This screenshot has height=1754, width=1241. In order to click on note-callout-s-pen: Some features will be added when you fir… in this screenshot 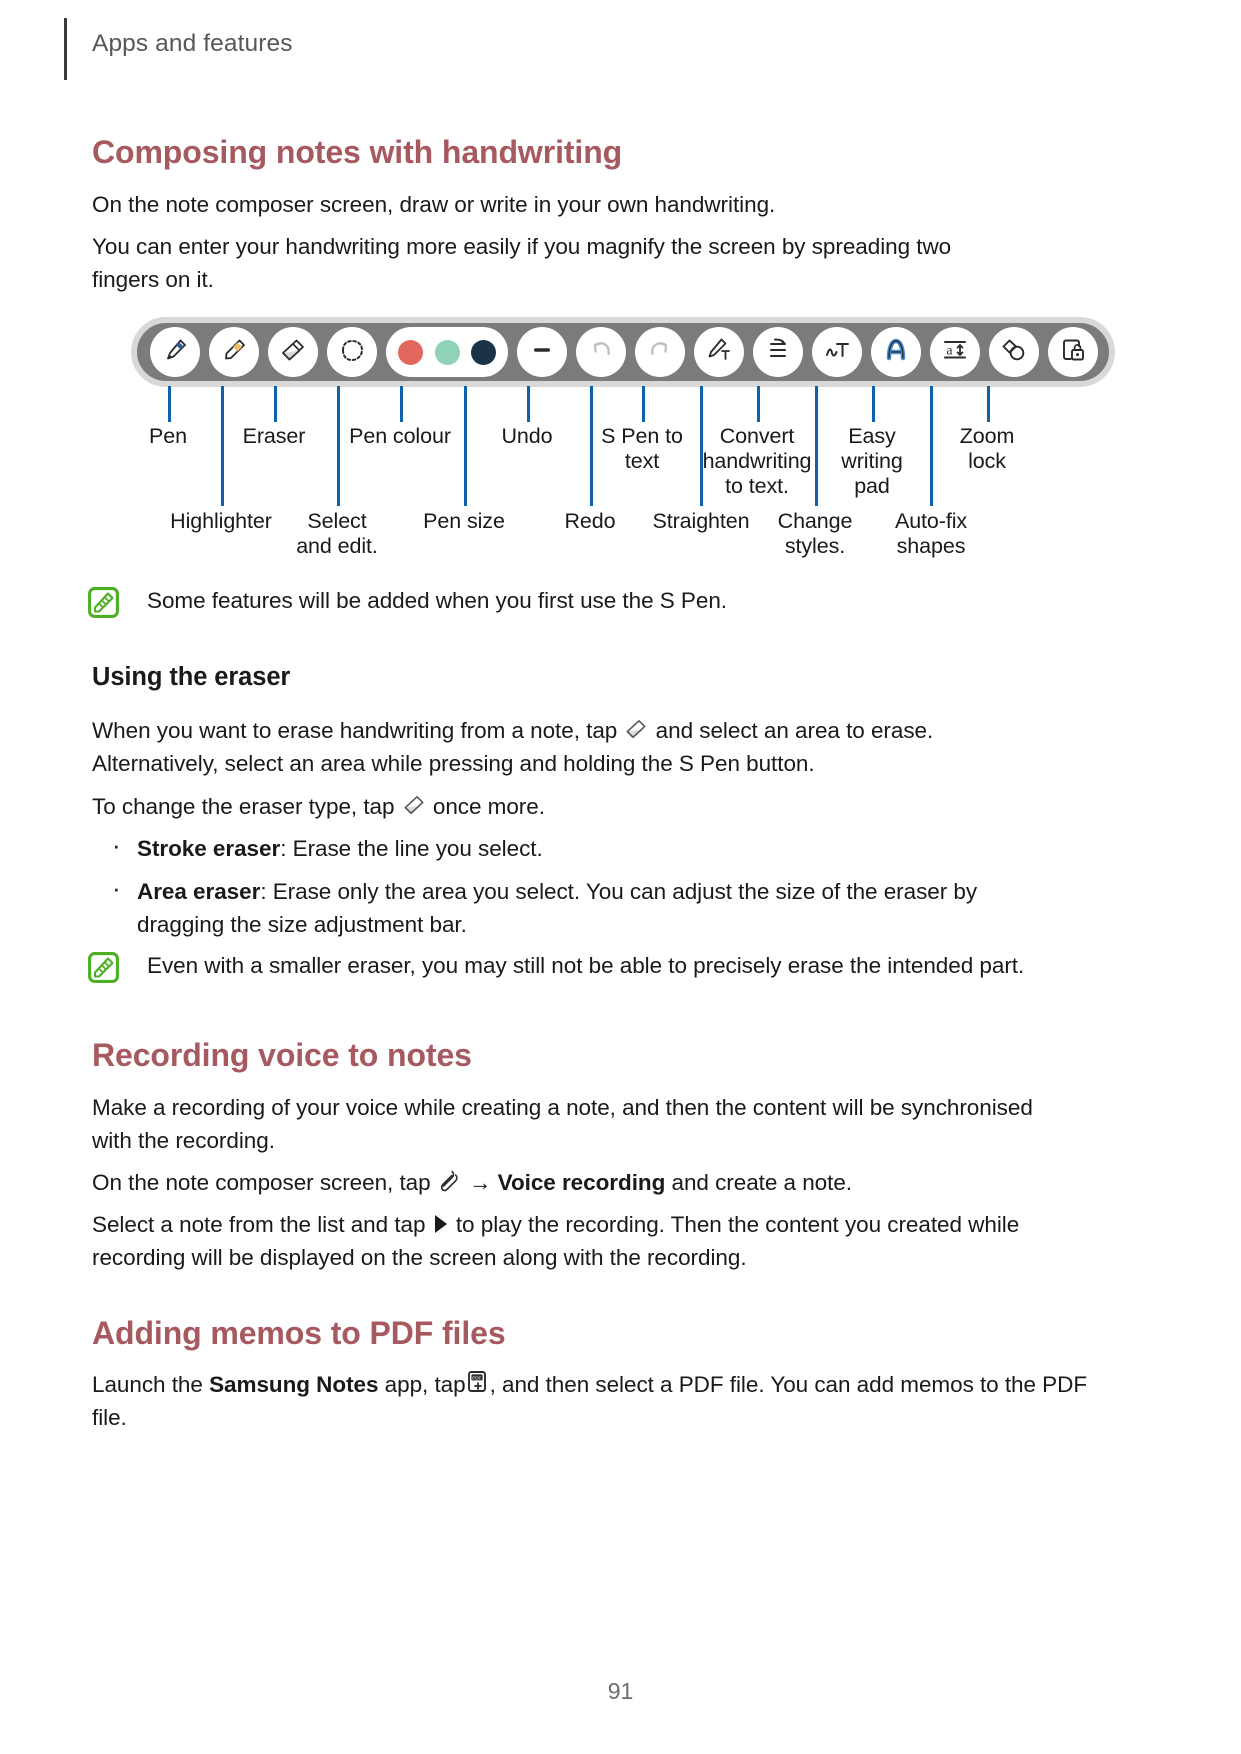, I will do `click(588, 601)`.